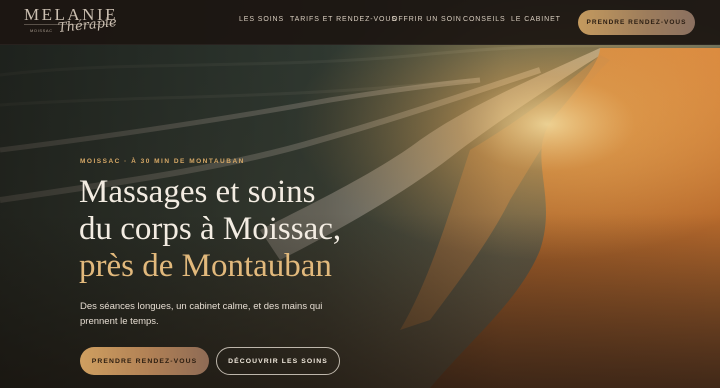  What do you see at coordinates (197, 192) in the screenshot?
I see `hero-title-line1: Massages et soins` at bounding box center [197, 192].